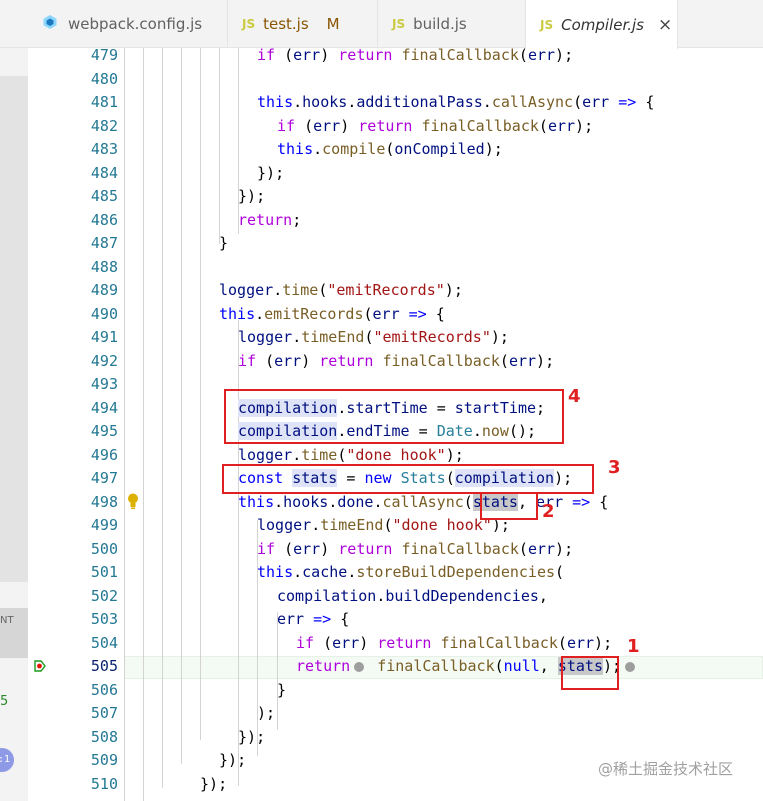  I want to click on line-number: 498, so click(104, 501).